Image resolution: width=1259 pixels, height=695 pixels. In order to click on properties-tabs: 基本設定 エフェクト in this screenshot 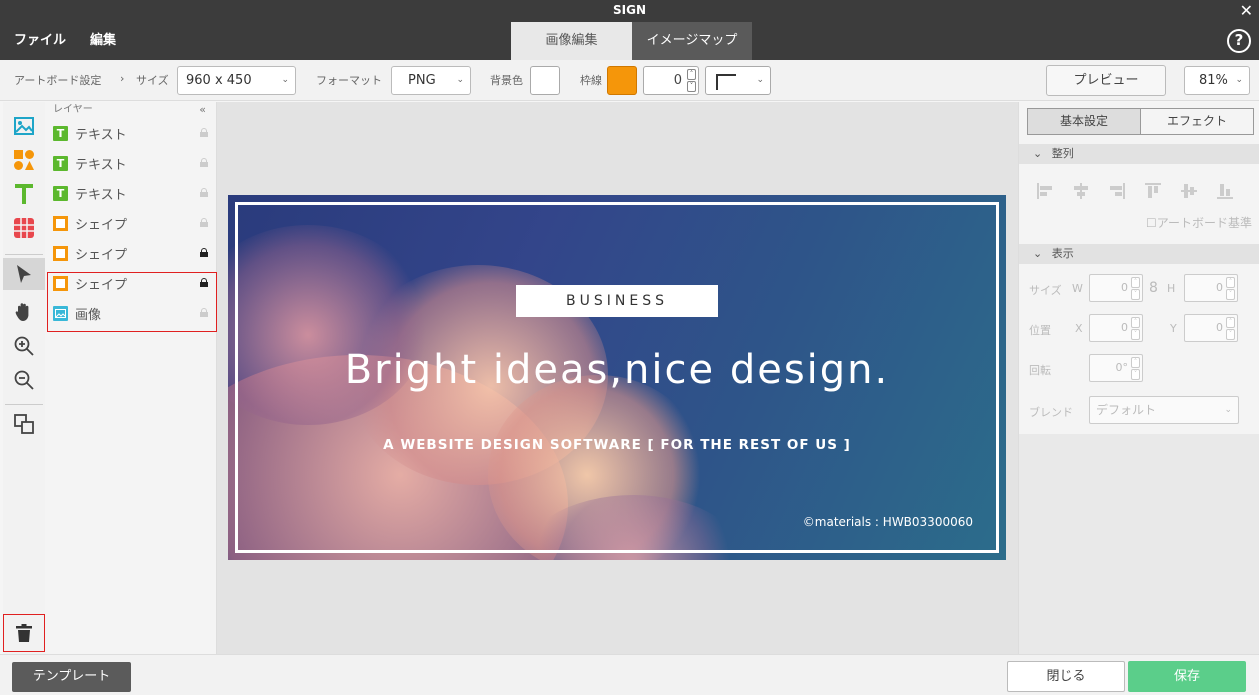, I will do `click(1140, 121)`.